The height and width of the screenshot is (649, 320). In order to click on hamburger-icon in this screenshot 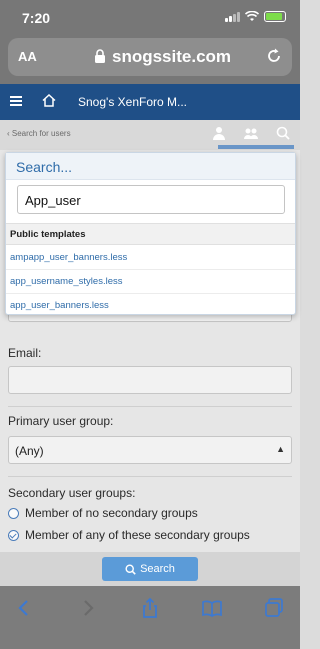, I will do `click(16, 101)`.